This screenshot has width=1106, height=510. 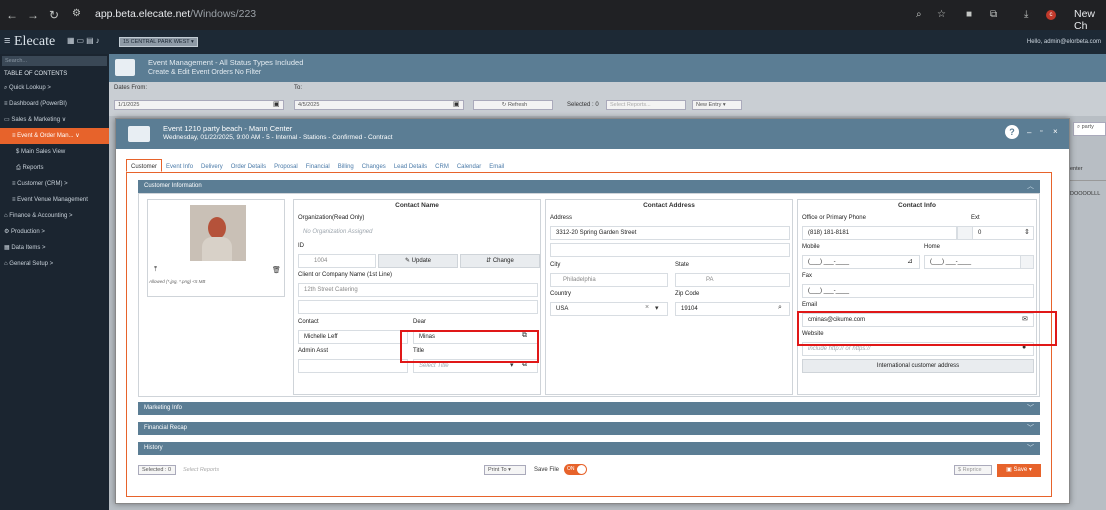 What do you see at coordinates (175, 14) in the screenshot?
I see `address-bar: app.beta.elecate.net/Windows/223` at bounding box center [175, 14].